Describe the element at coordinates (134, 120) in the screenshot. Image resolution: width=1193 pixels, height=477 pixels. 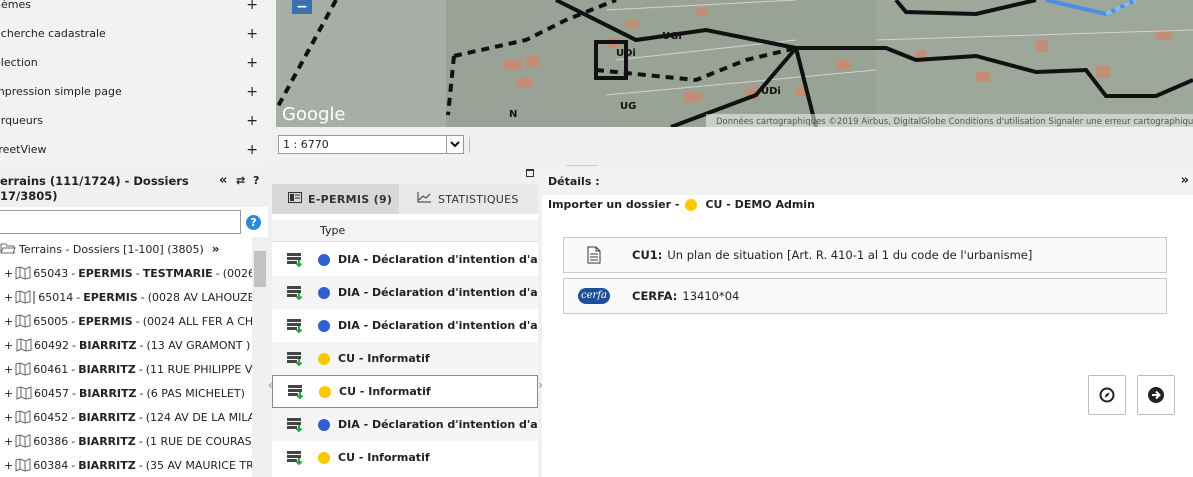
I see `menu-item-marqueurs: arqueurs +` at that location.